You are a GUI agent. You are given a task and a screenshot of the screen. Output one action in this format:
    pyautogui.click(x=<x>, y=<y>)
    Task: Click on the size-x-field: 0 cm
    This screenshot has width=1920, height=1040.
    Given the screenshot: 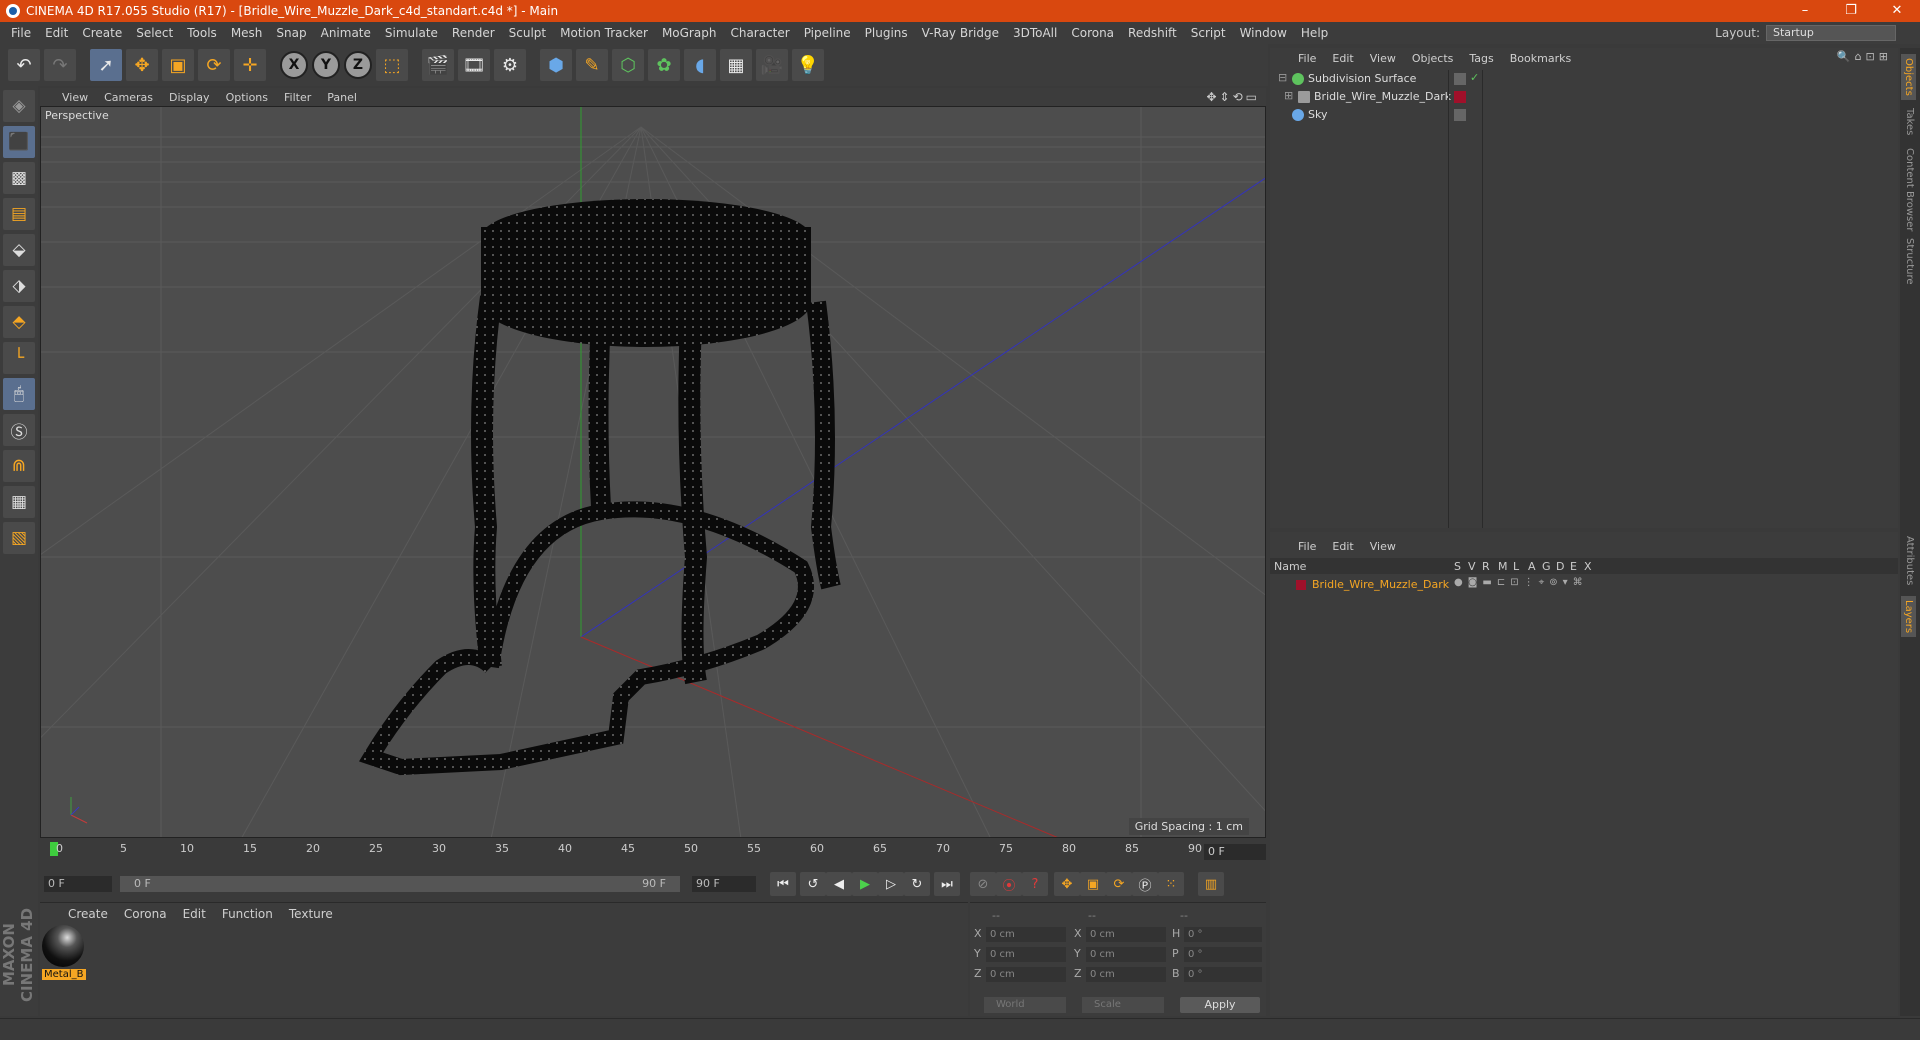 What is the action you would take?
    pyautogui.click(x=1126, y=934)
    